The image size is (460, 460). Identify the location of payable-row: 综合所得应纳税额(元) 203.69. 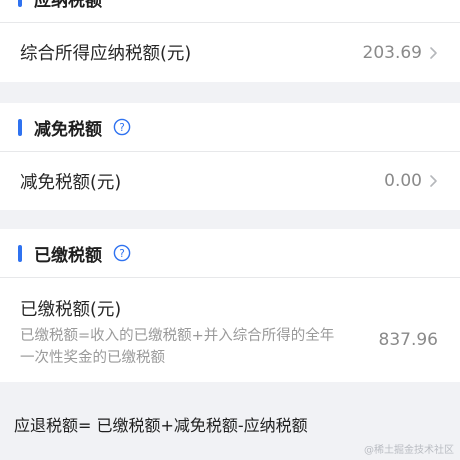
(230, 52).